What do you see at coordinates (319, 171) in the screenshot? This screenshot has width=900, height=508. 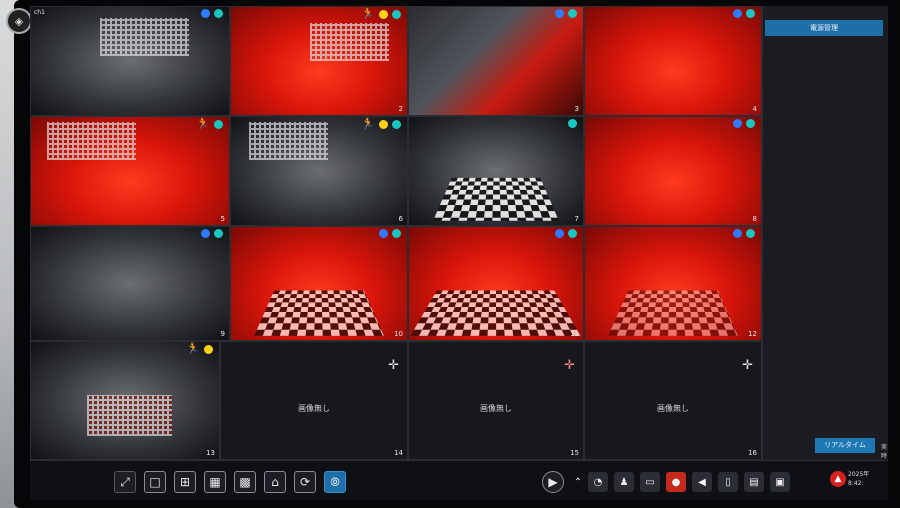 I see `camera-tile-6: 🏃 6` at bounding box center [319, 171].